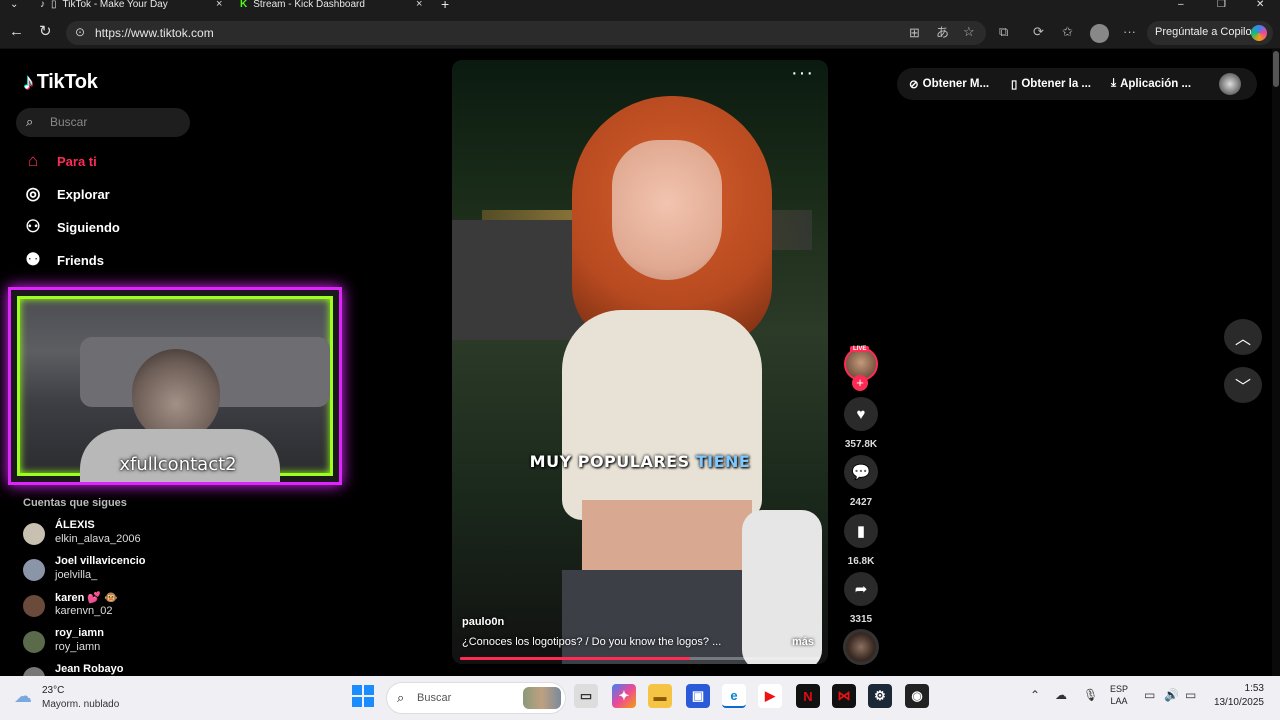 The width and height of the screenshot is (1280, 720). Describe the element at coordinates (1254, 688) in the screenshot. I see `clock-time: 1:53` at that location.